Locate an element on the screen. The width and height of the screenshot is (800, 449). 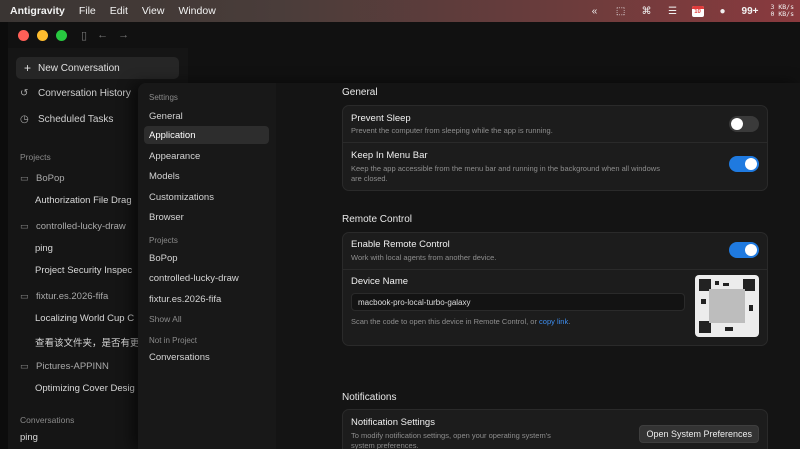
settings-nav-customizations: Customizations is located at coordinates (206, 197).